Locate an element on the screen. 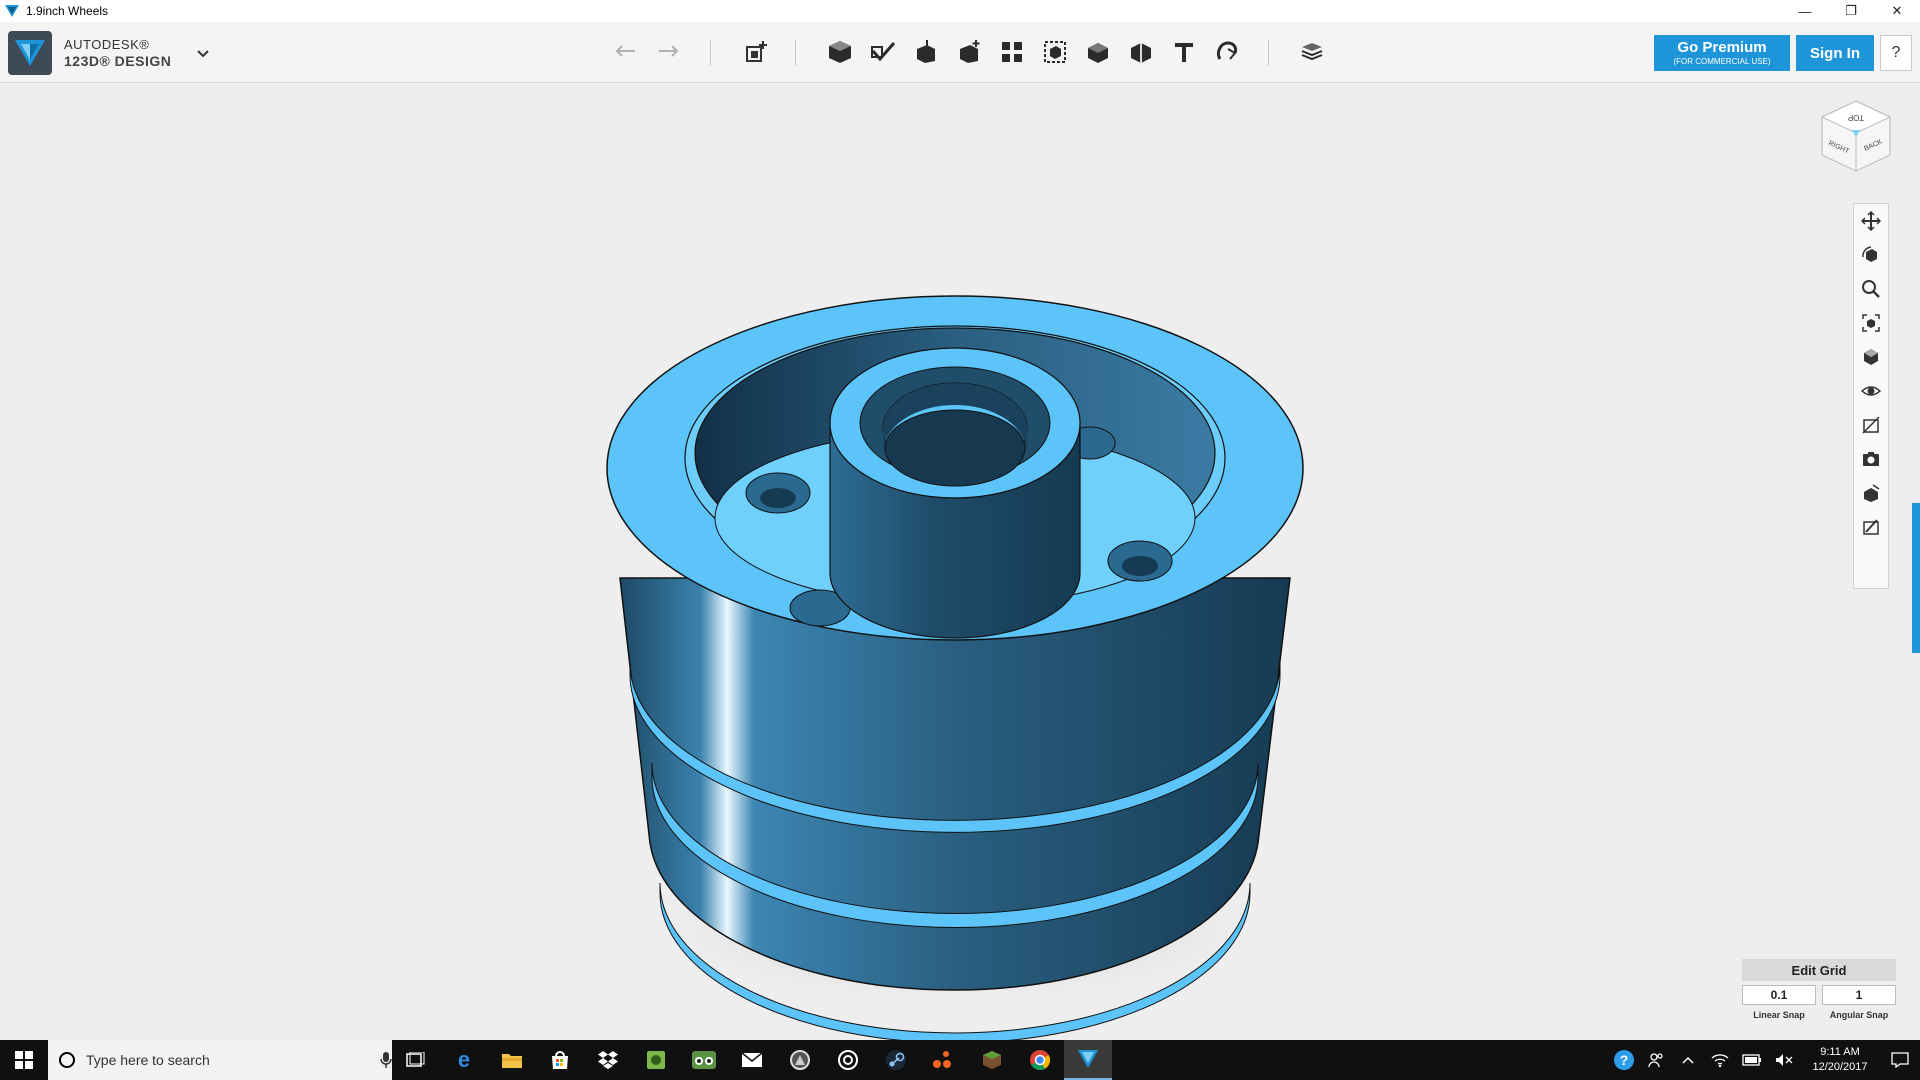  visibility-icon is located at coordinates (1871, 391).